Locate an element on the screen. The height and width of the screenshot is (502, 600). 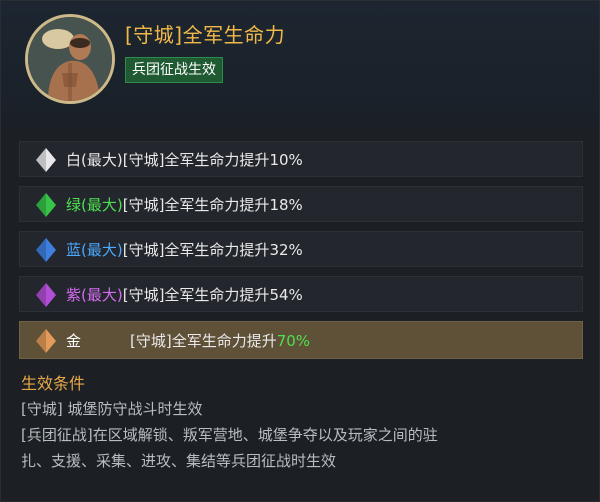
condition-line: [守城] 城堡防守战斗时生效 is located at coordinates (112, 409).